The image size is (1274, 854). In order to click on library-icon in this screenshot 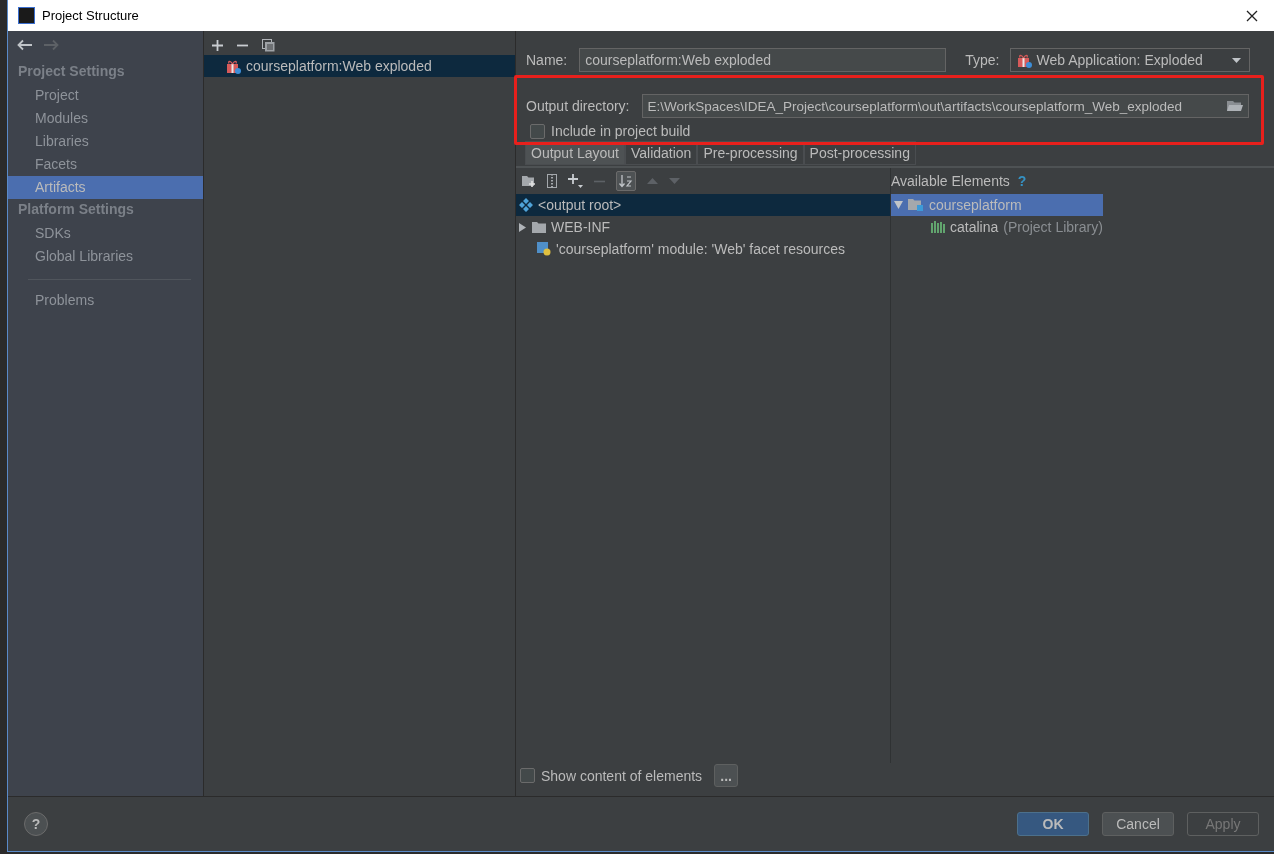, I will do `click(938, 227)`.